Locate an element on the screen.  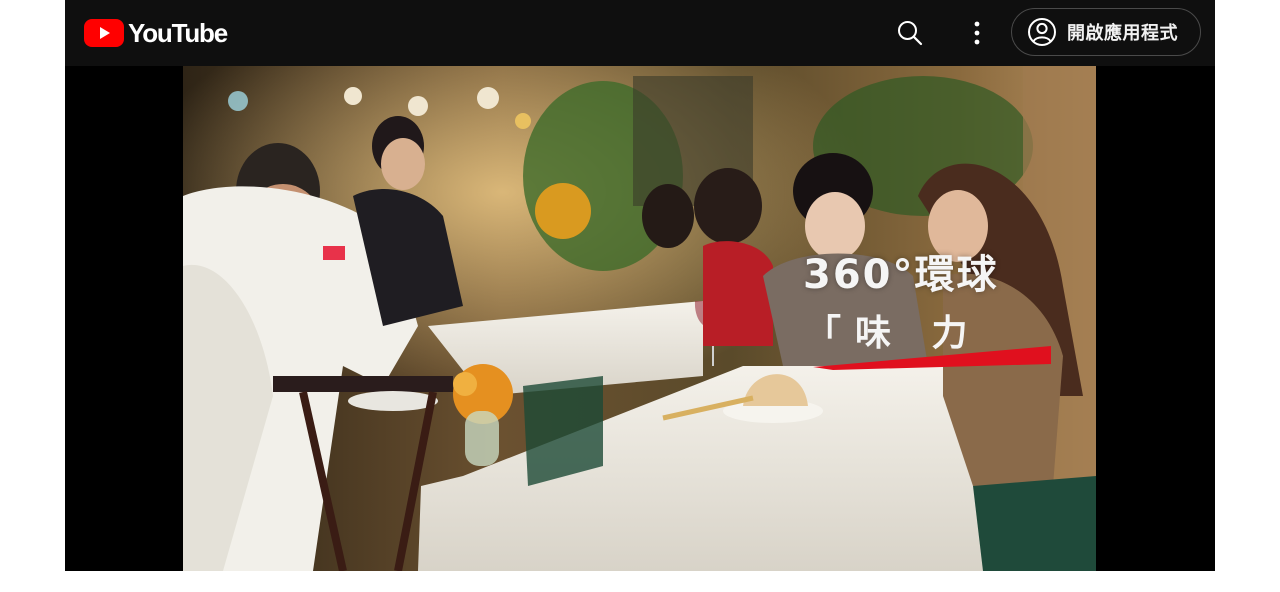
video-overlay-title: 360°環球 is located at coordinates (901, 275).